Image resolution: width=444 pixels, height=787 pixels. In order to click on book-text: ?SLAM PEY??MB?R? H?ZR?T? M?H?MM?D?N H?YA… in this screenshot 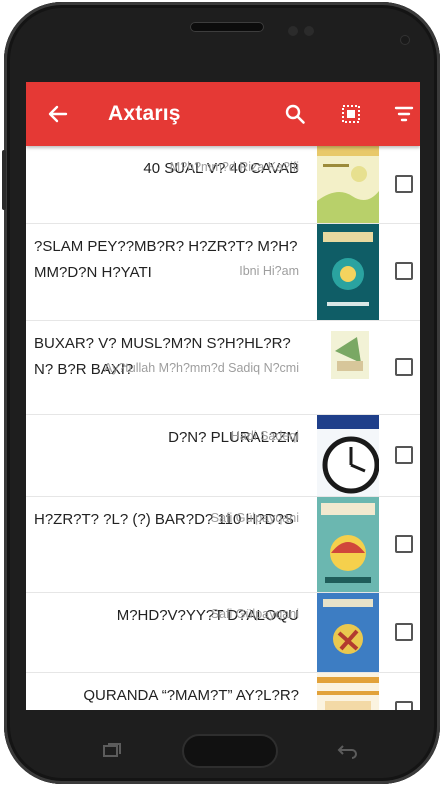, I will do `click(163, 255)`.